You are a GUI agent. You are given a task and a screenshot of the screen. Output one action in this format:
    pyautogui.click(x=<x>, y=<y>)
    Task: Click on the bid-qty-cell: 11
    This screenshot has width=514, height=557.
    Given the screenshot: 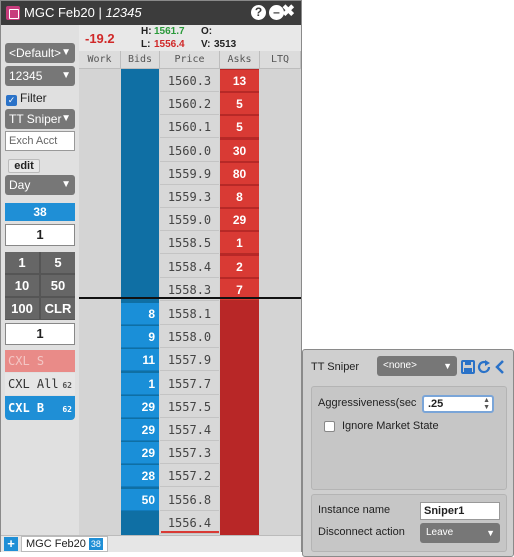 What is the action you would take?
    pyautogui.click(x=140, y=360)
    